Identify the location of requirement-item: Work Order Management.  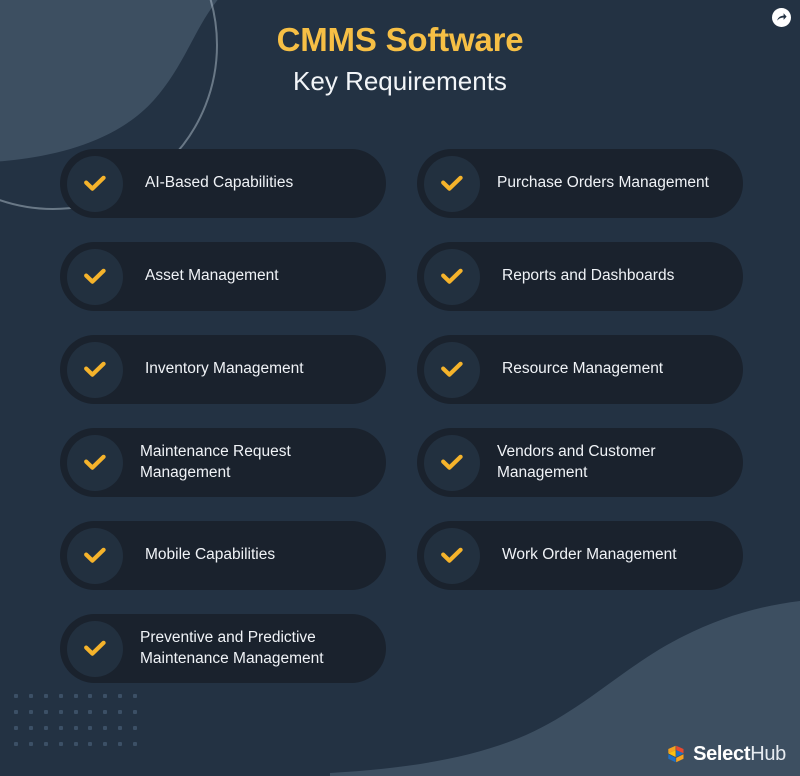
(580, 555).